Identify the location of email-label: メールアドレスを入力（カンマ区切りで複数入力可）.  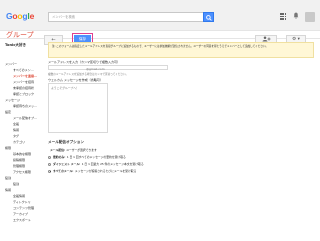
(84, 62).